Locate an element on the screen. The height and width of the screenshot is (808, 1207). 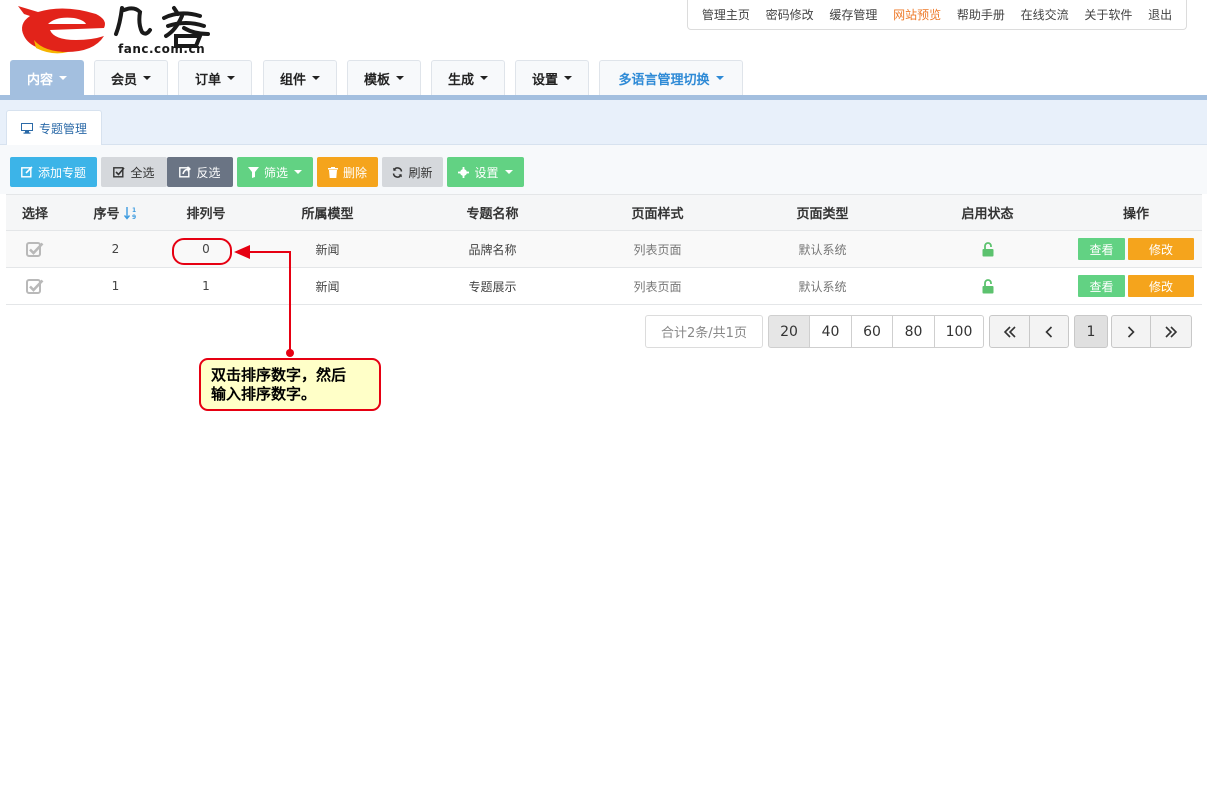
filter-button: 筛选 is located at coordinates (275, 172).